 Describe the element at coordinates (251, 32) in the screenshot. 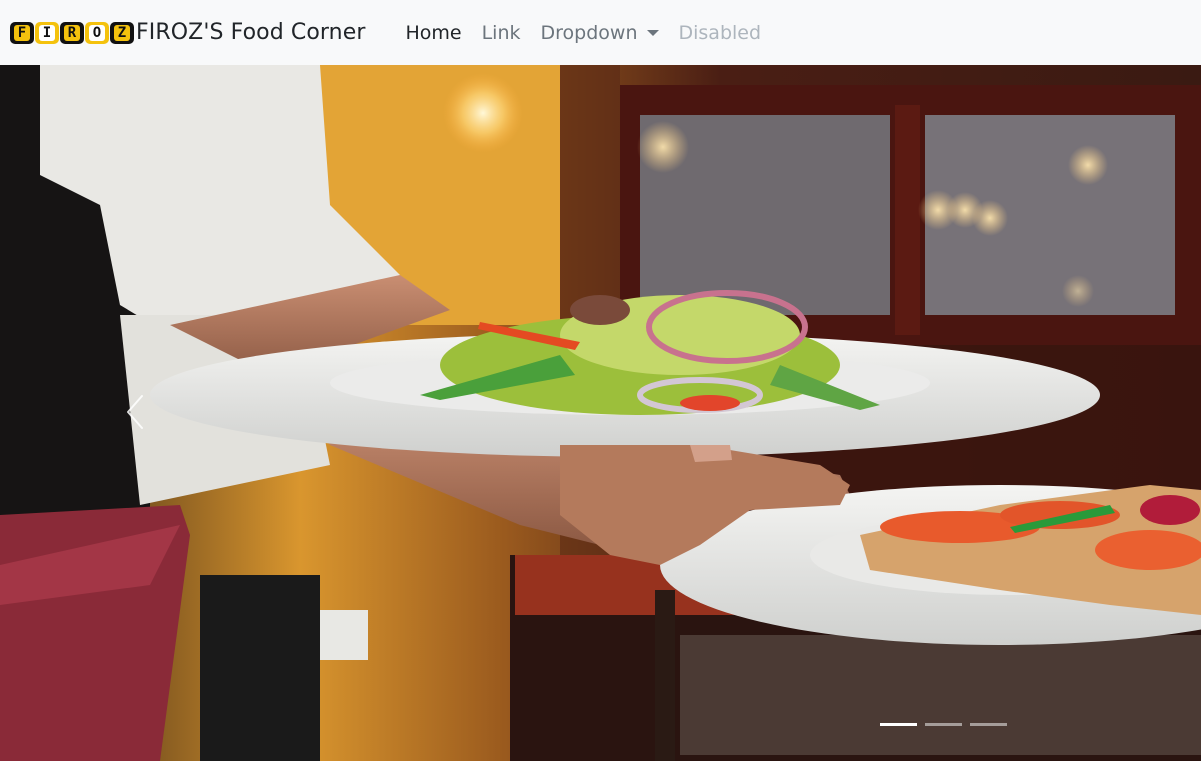

I see `brand-title: FIROZ'S Food Corner` at that location.